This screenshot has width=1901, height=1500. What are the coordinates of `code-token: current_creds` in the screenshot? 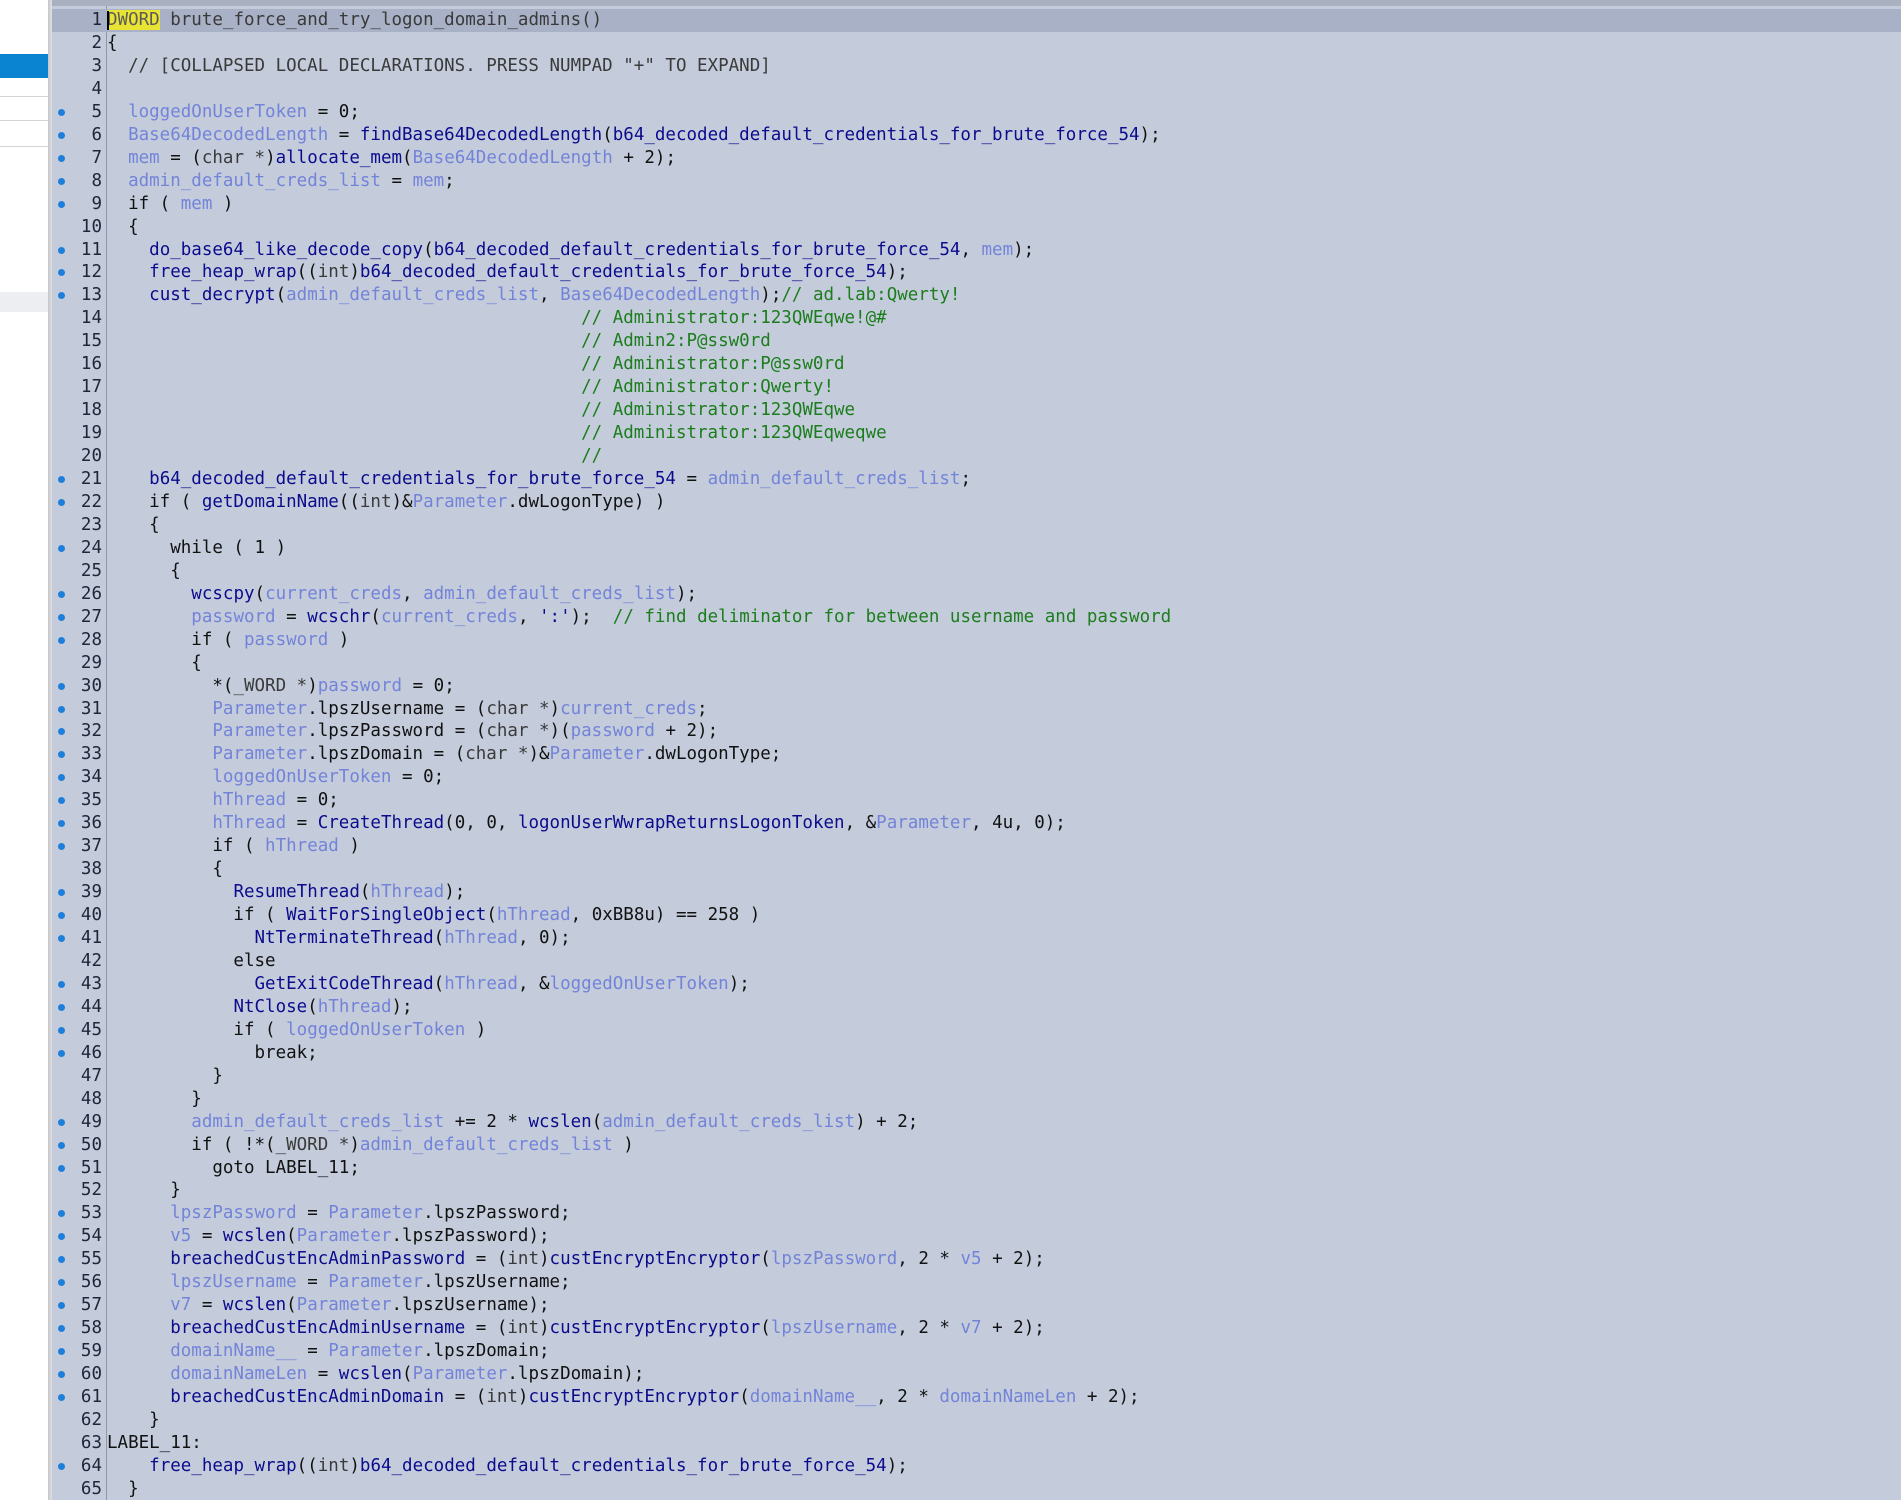 It's located at (449, 617).